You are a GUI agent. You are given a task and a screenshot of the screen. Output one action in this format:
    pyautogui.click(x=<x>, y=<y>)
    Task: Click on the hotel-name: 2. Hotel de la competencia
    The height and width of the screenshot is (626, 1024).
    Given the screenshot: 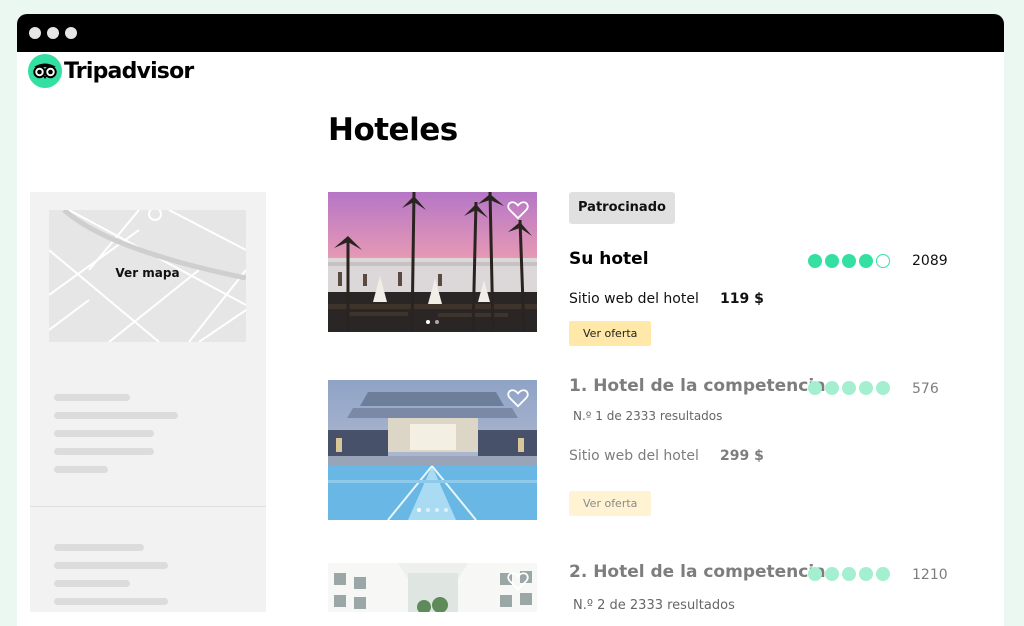 What is the action you would take?
    pyautogui.click(x=697, y=572)
    